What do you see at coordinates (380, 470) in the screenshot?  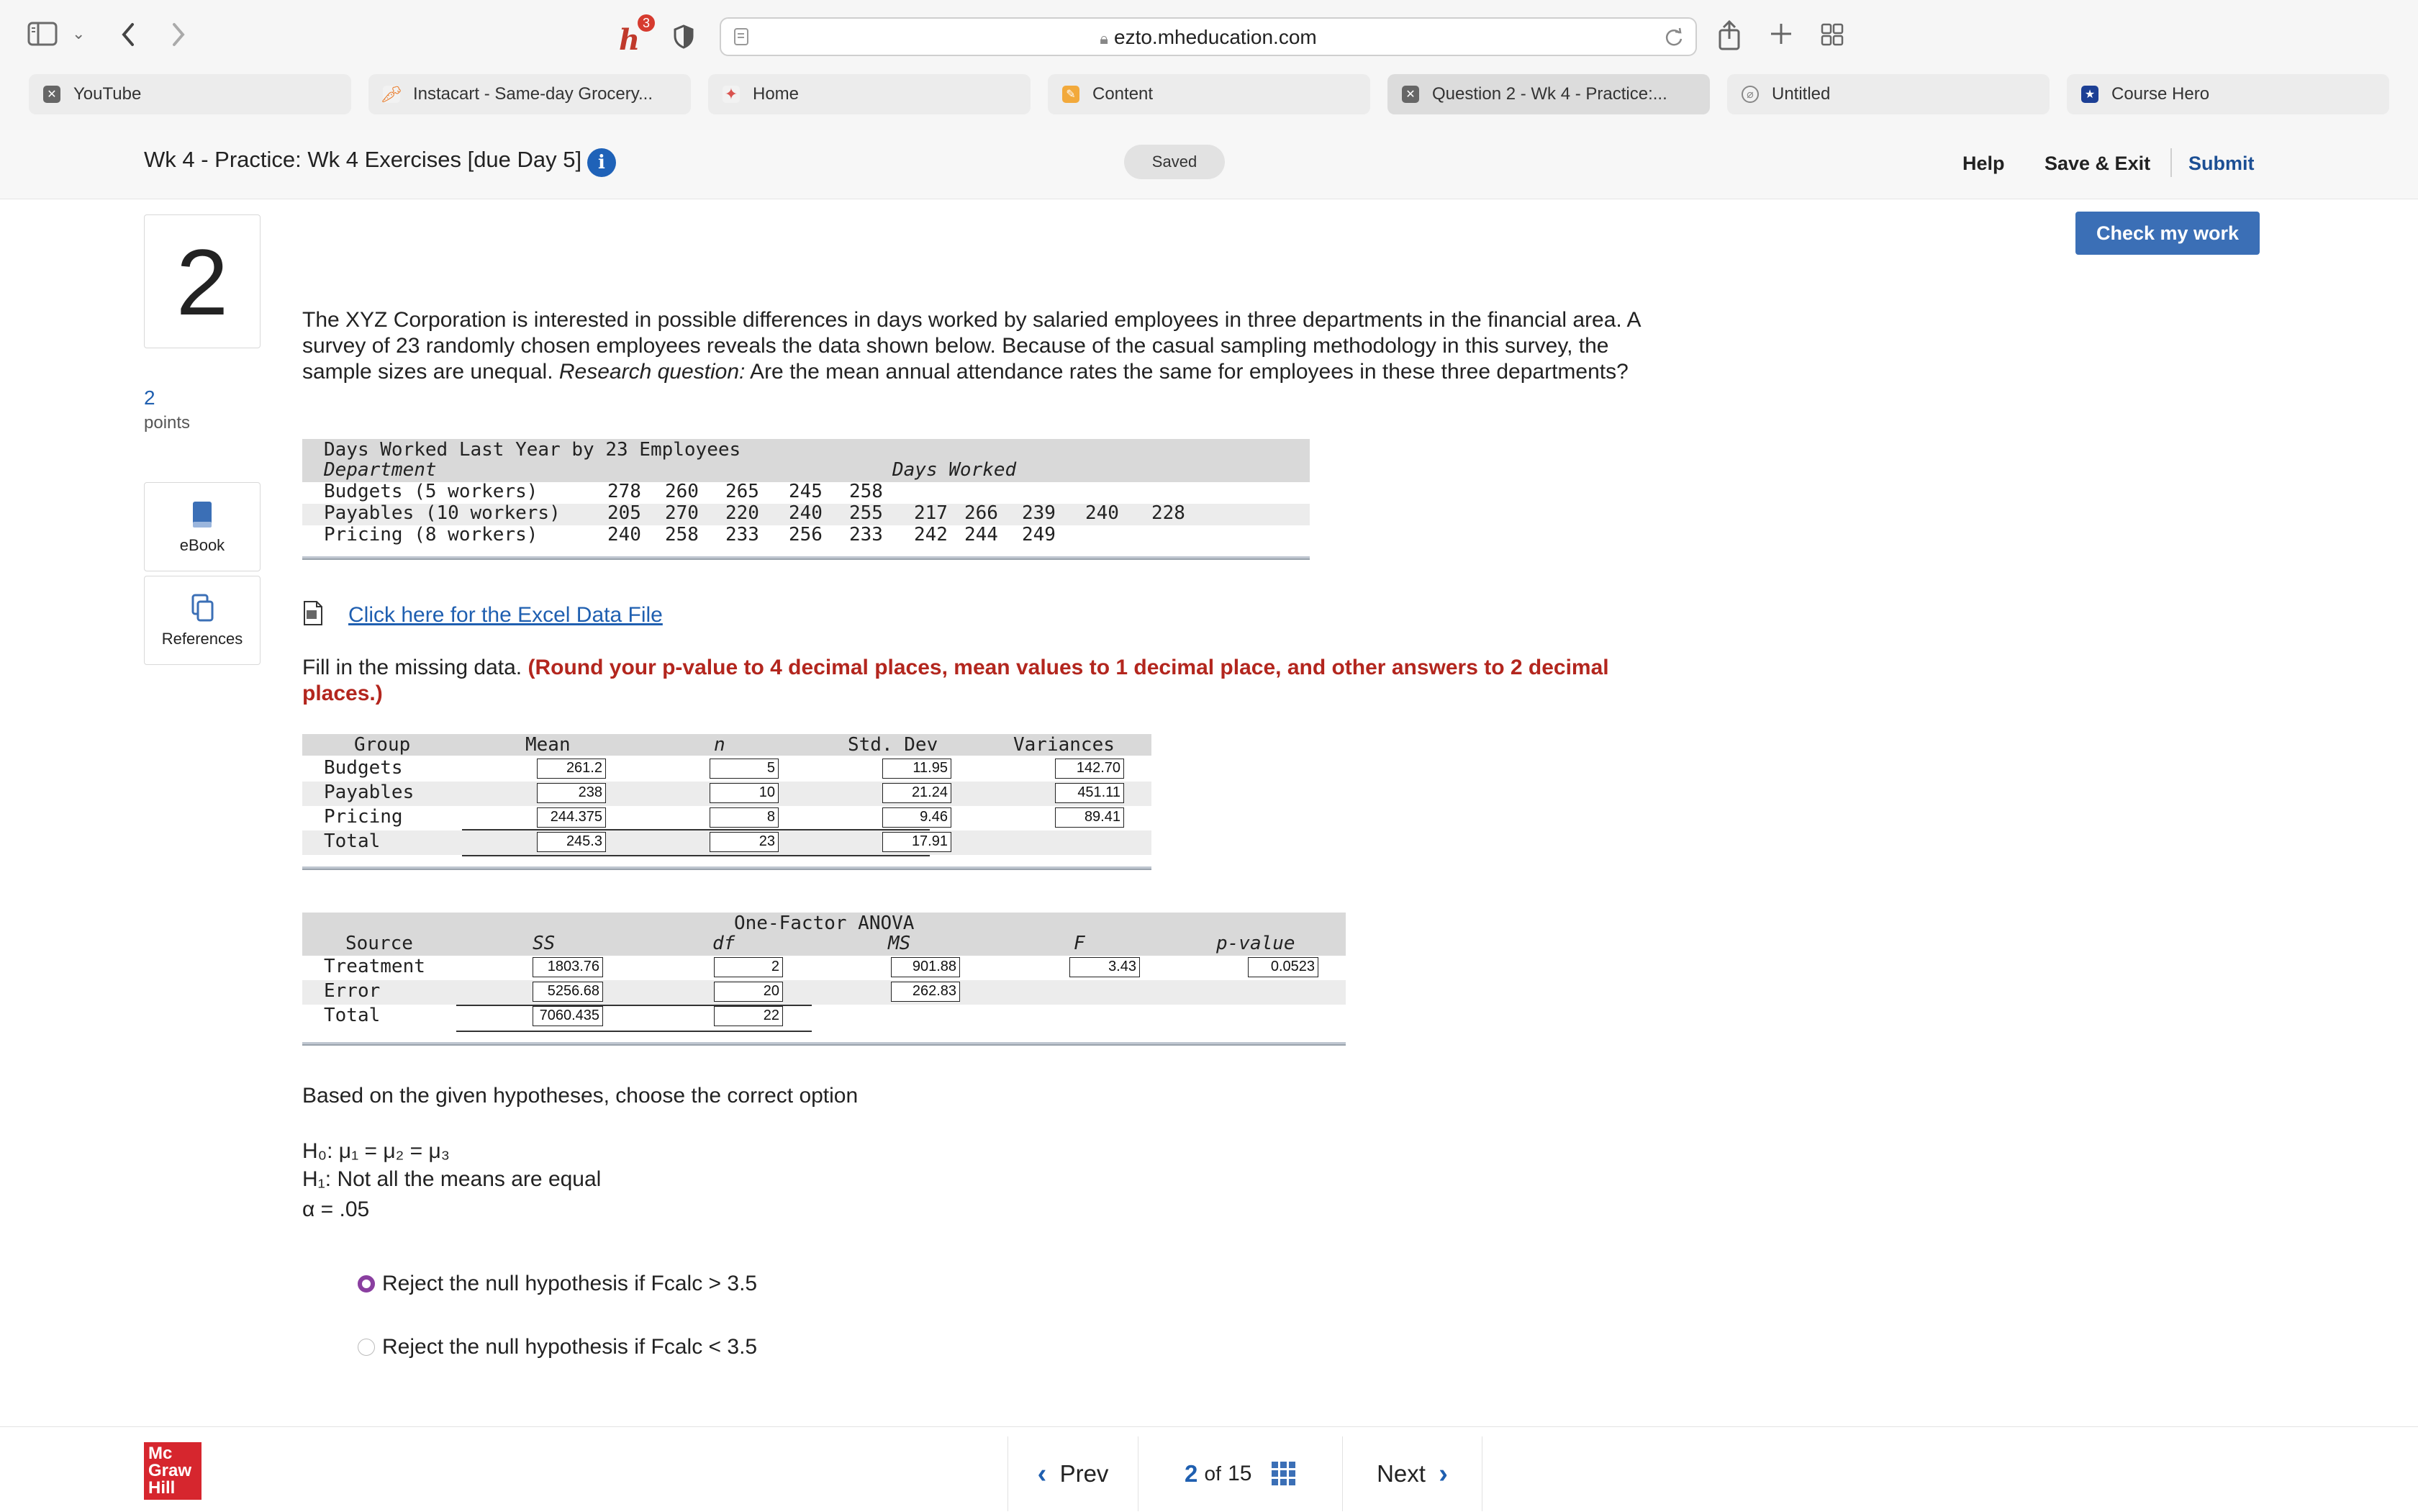 I see `department-header: Department` at bounding box center [380, 470].